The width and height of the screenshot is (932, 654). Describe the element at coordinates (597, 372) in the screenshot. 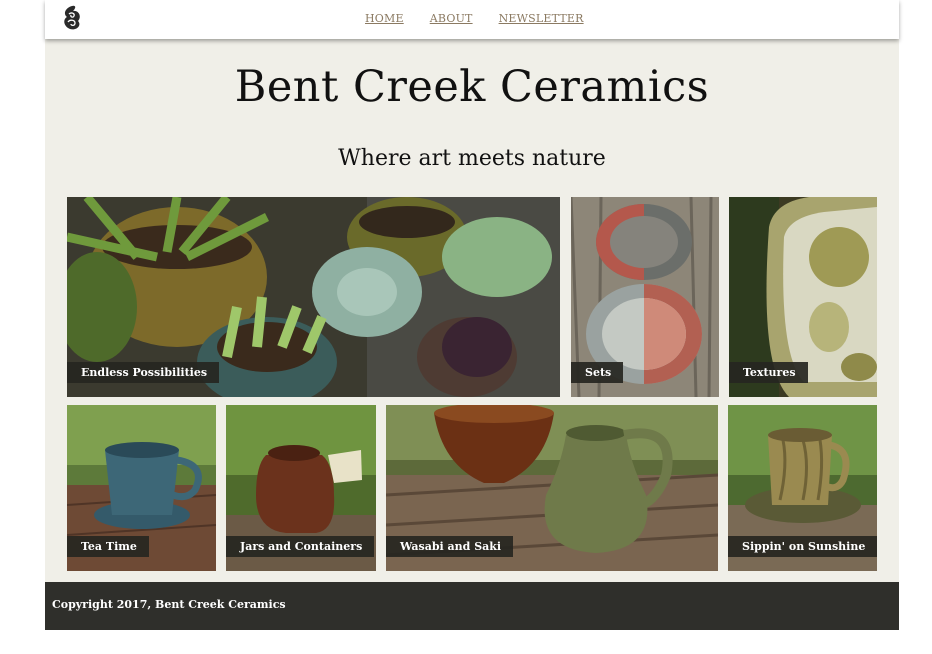

I see `tile-caption: Sets` at that location.